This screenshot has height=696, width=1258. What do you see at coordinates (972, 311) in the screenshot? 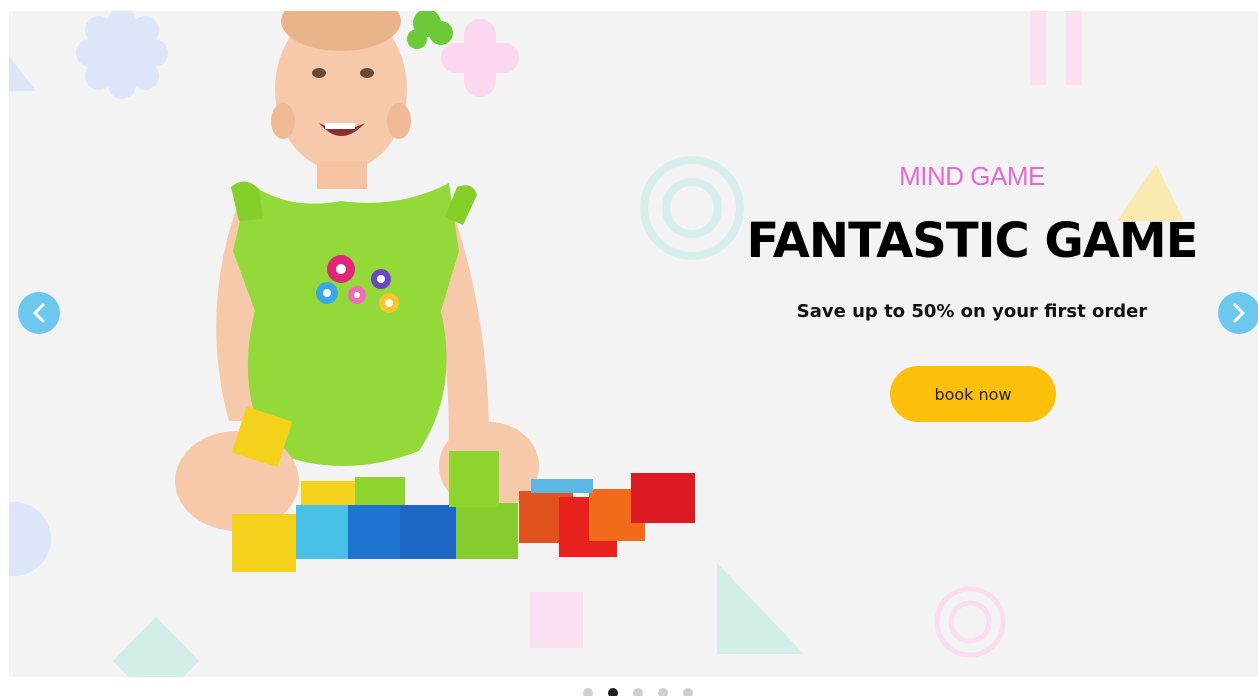
I see `slide-tagline: Save up to 50% on your first order` at bounding box center [972, 311].